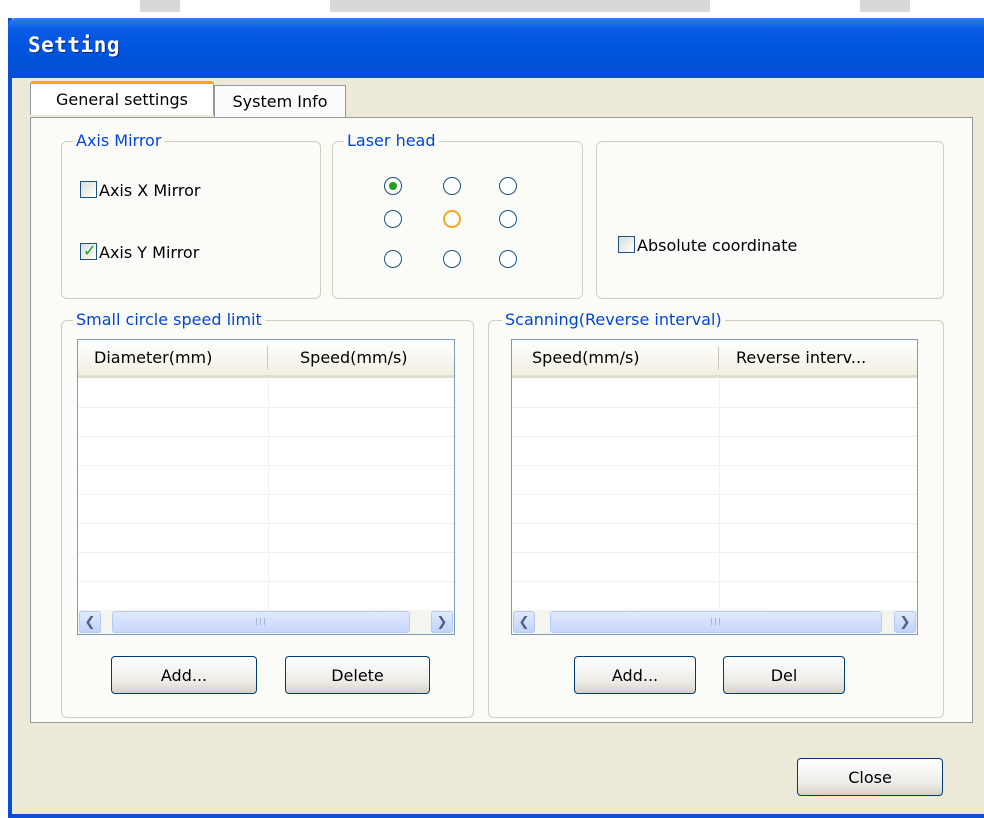 The height and width of the screenshot is (818, 984). What do you see at coordinates (870, 777) in the screenshot?
I see `close-button: Close` at bounding box center [870, 777].